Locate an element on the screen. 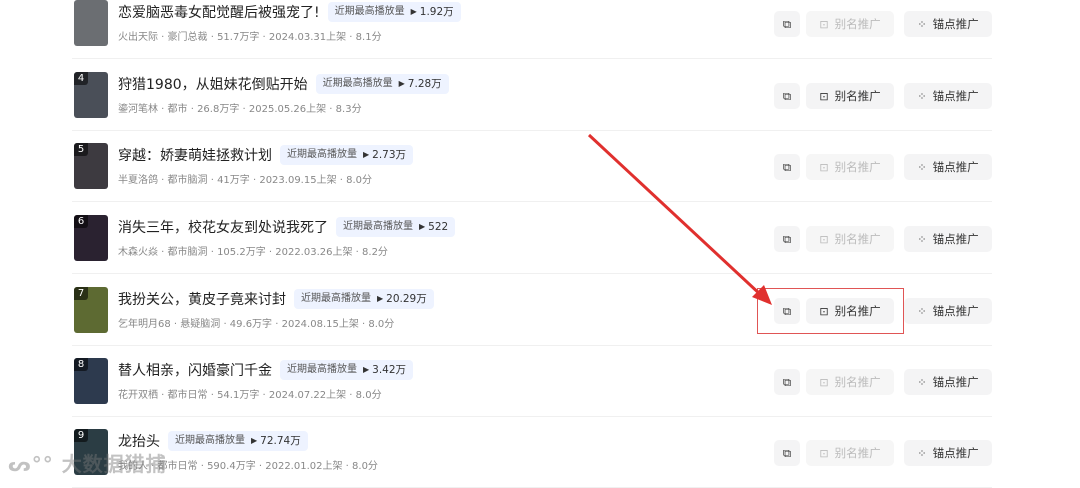 Image resolution: width=1080 pixels, height=488 pixels. watermark: ᔕ°° 大数据猎捕 is located at coordinates (87, 462).